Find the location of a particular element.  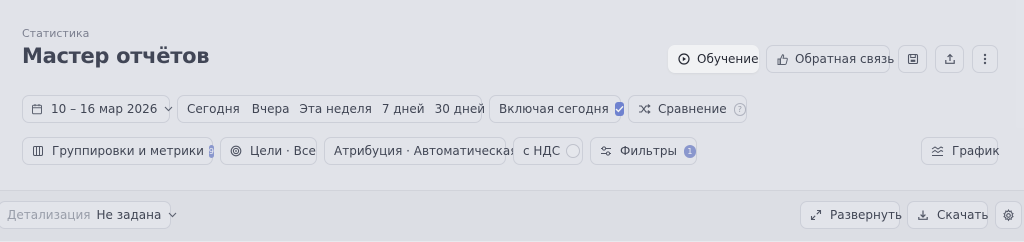

expand-icon is located at coordinates (816, 215).